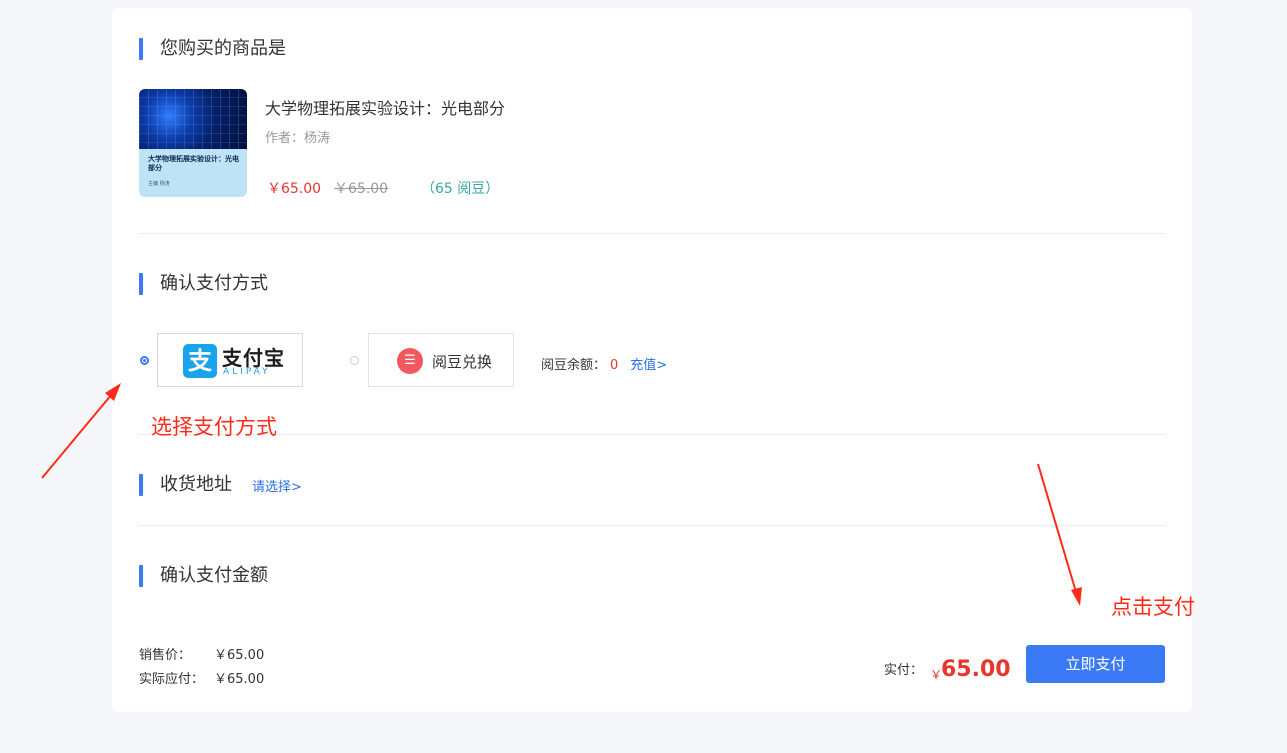 This screenshot has width=1287, height=753. I want to click on annotation-arrow-pay, so click(1059, 534).